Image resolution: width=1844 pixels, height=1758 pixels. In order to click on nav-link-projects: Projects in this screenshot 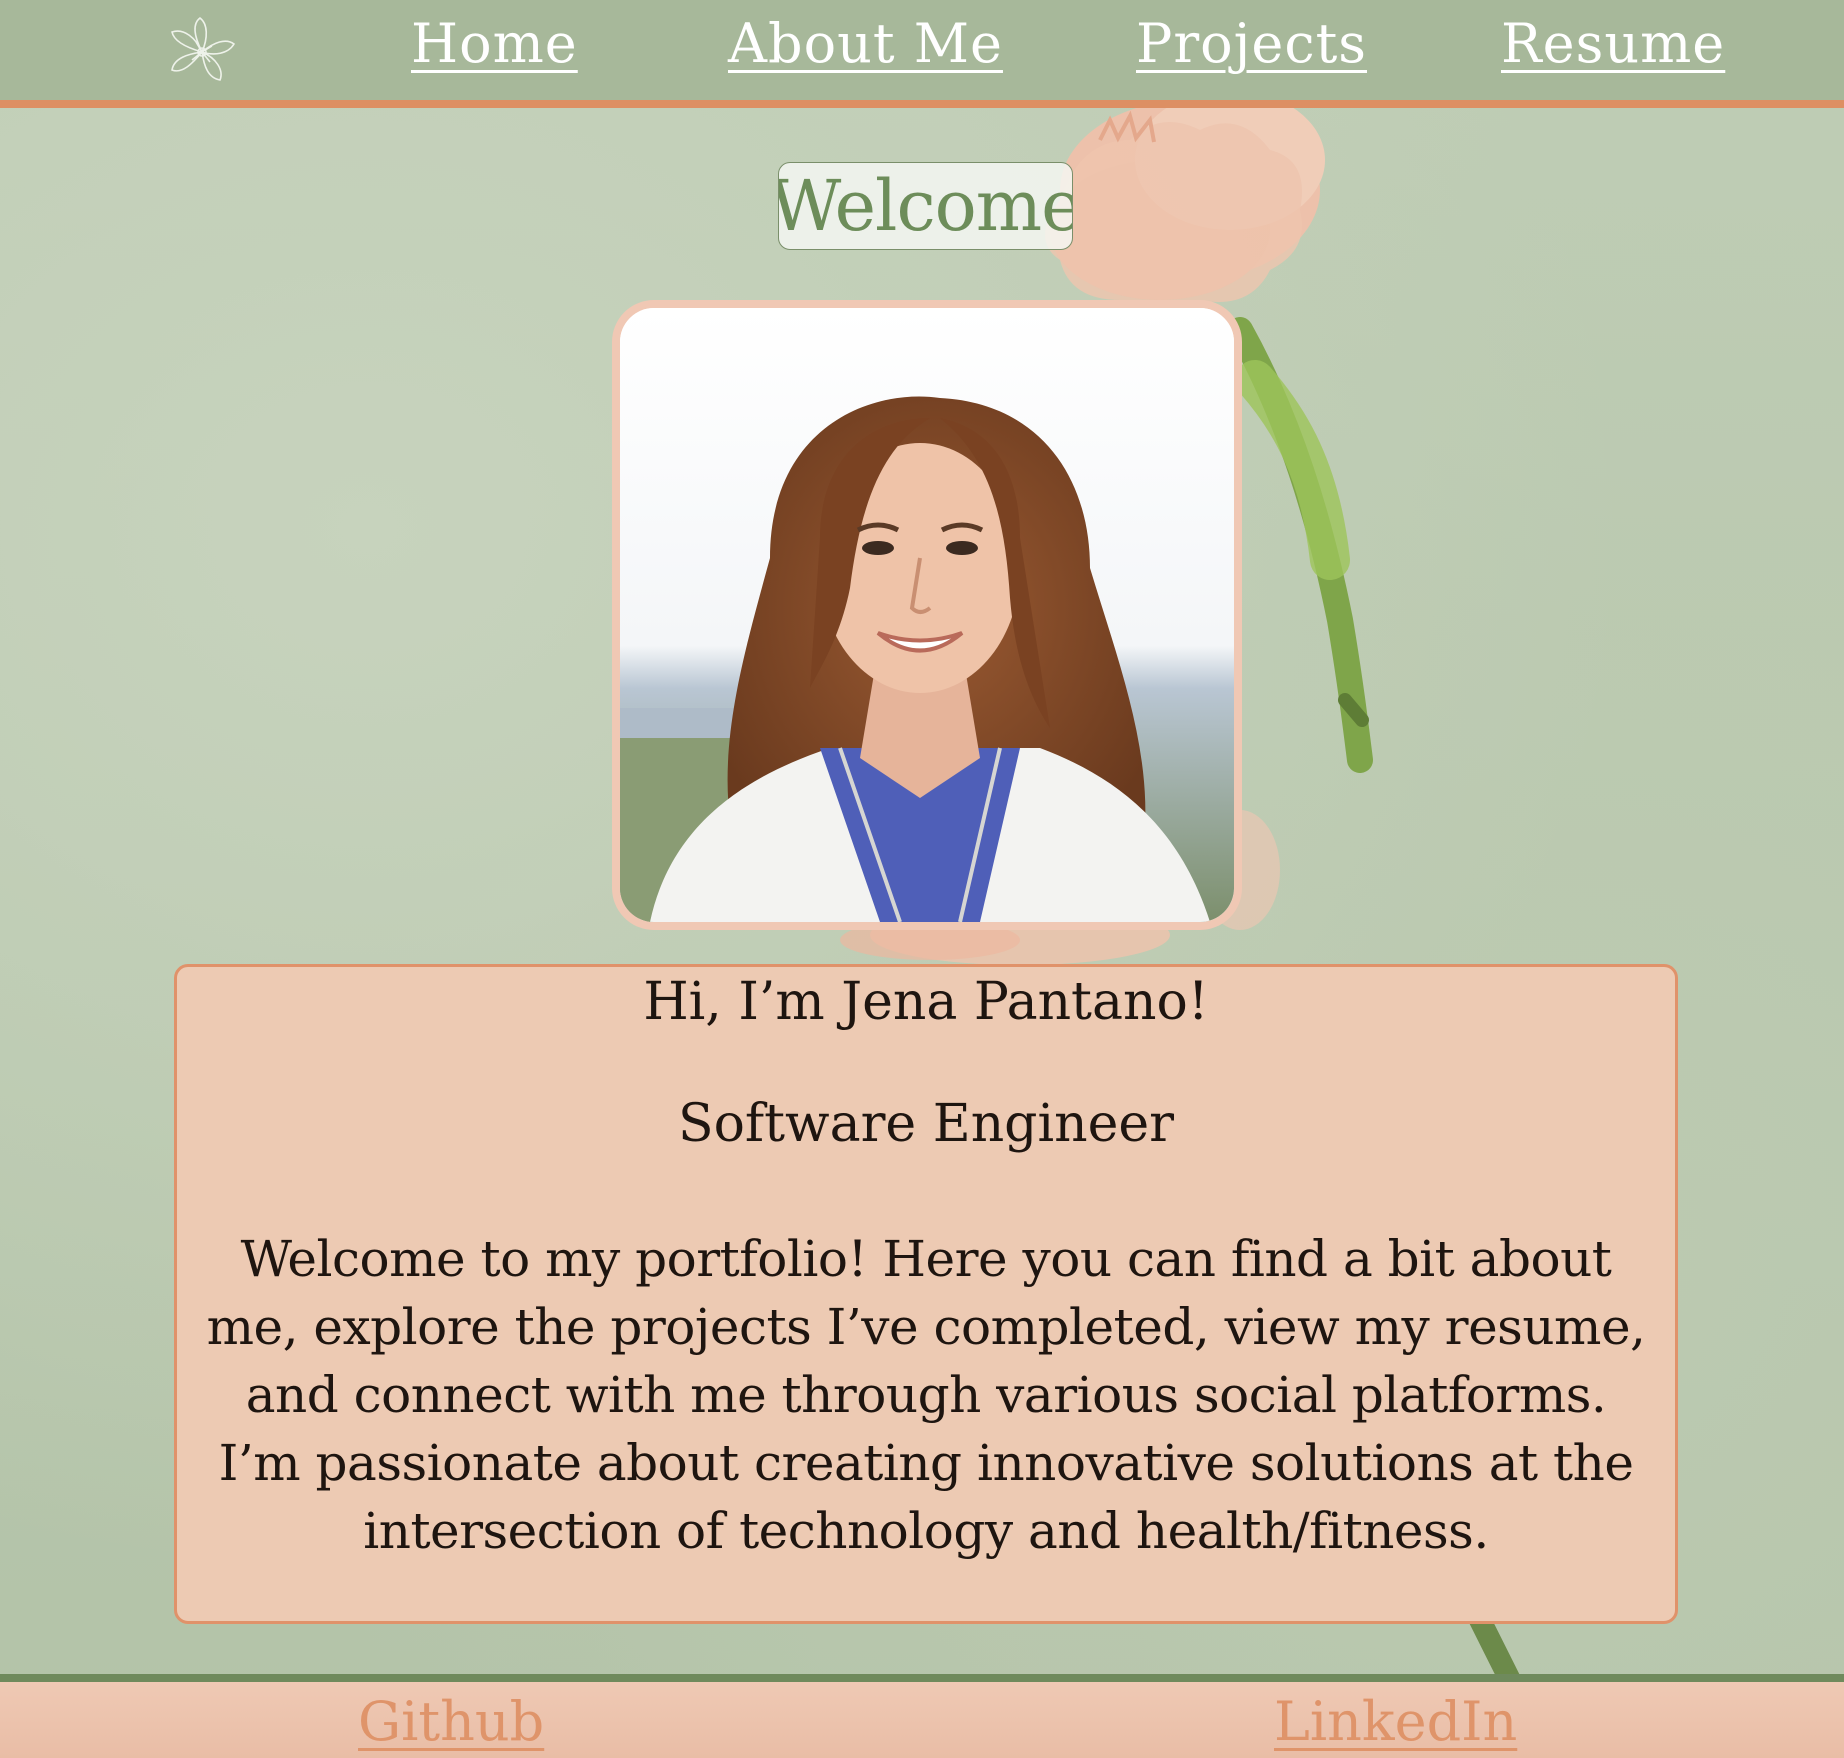, I will do `click(1251, 43)`.